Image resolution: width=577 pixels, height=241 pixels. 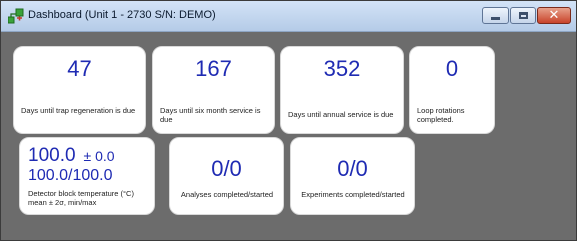 I want to click on experiments-tile: 0/0 Experiments completed/started, so click(x=352, y=176).